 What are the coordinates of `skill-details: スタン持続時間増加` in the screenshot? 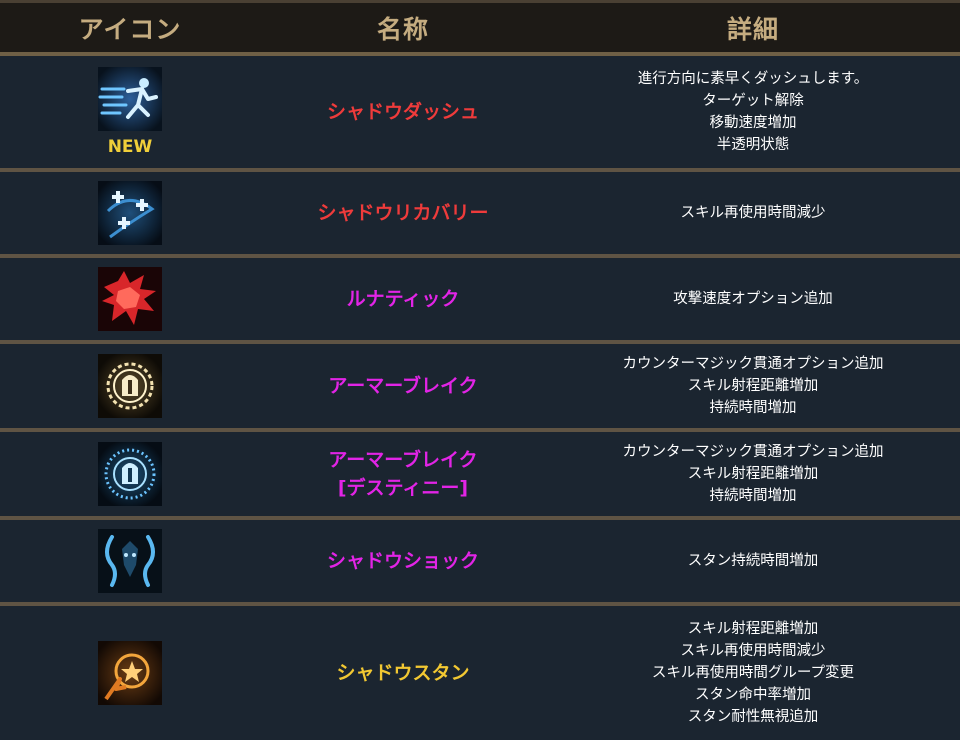 It's located at (753, 561).